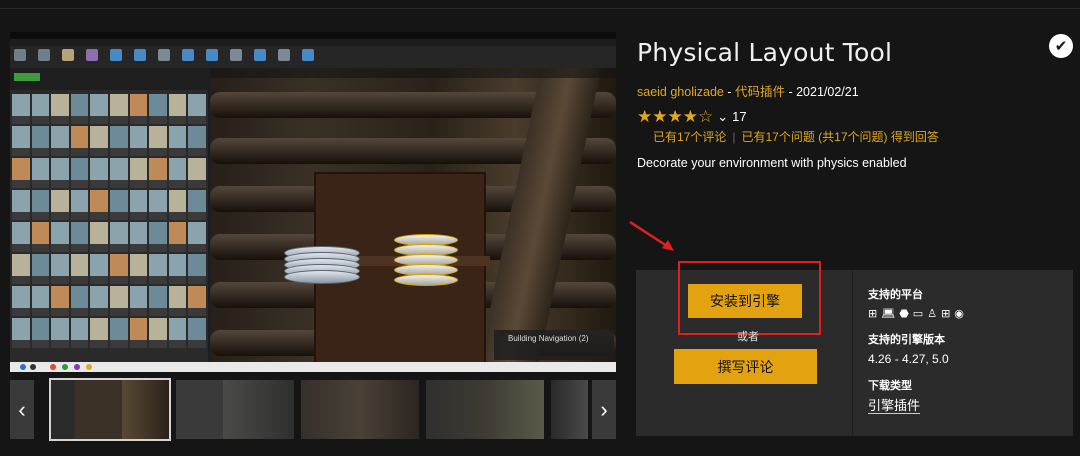 The image size is (1080, 456). I want to click on laptop-icon: 💻︎, so click(888, 314).